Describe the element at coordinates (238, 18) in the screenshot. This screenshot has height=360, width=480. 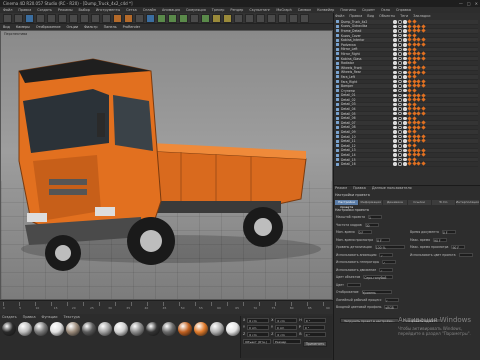
I see `model-mode-icon` at that location.